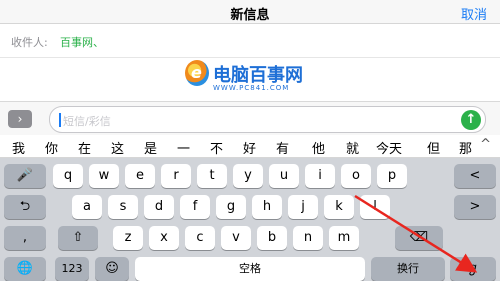 The width and height of the screenshot is (500, 281). Describe the element at coordinates (18, 147) in the screenshot. I see `candidate-word: 我` at that location.